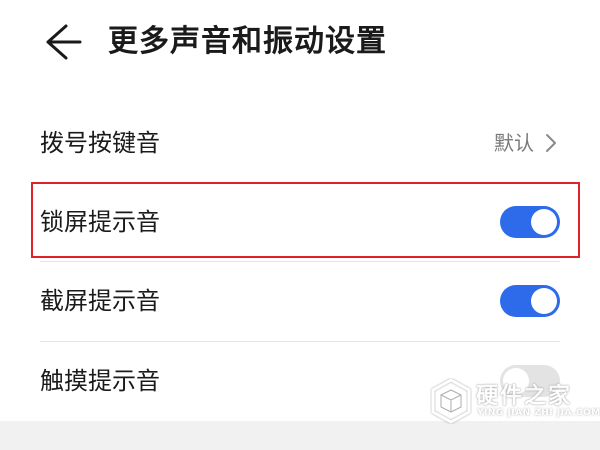 This screenshot has width=600, height=450. Describe the element at coordinates (524, 396) in the screenshot. I see `watermark-title: 硬件之家` at that location.